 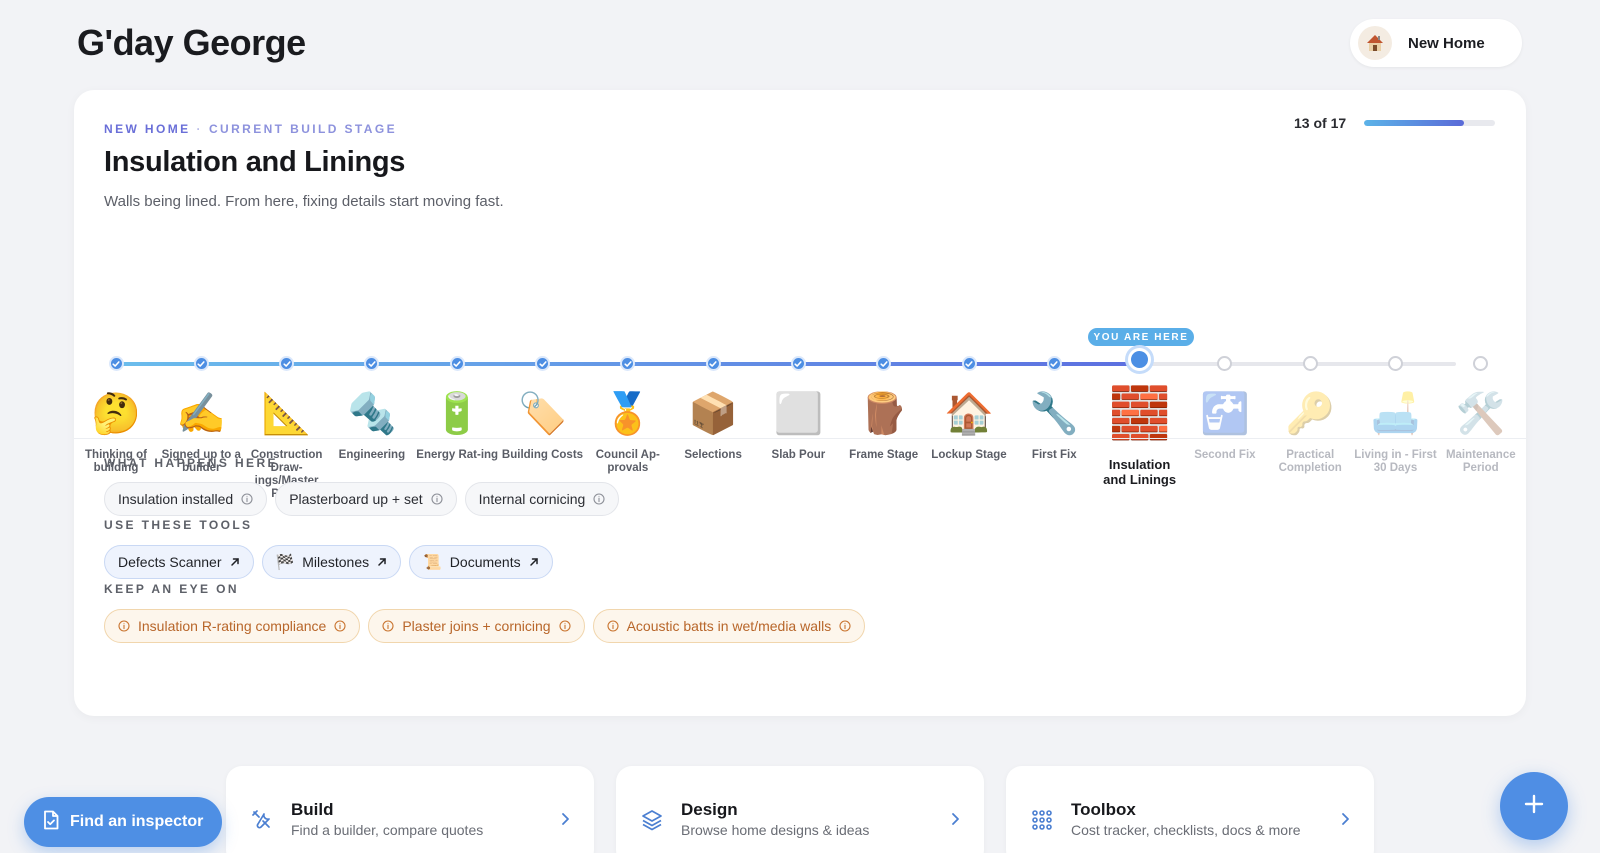 I want to click on stage-current-marker, so click(x=1140, y=359).